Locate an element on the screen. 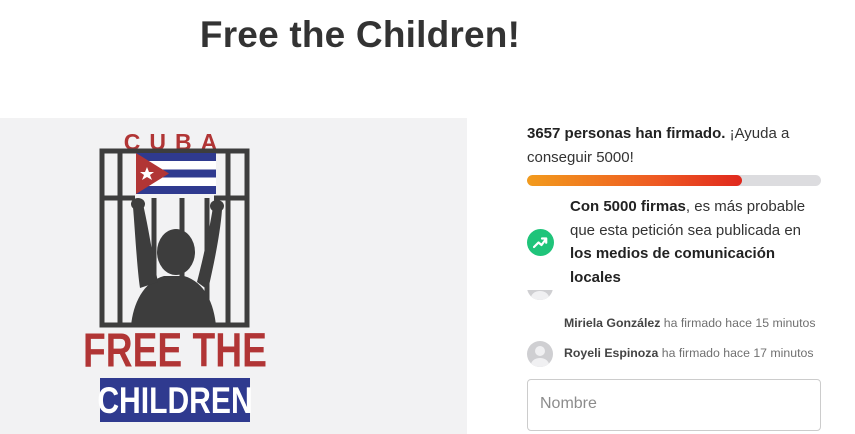 Image resolution: width=855 pixels, height=434 pixels. promo-bold-2: los medios de comunicación locales is located at coordinates (673, 265).